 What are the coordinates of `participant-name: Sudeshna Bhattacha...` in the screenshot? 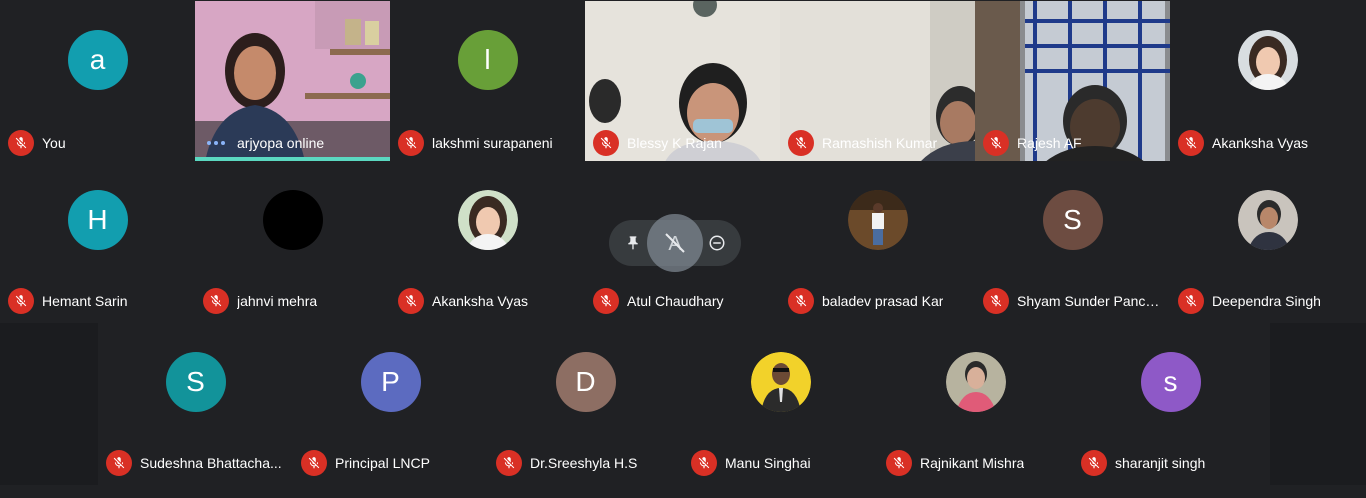 It's located at (211, 463).